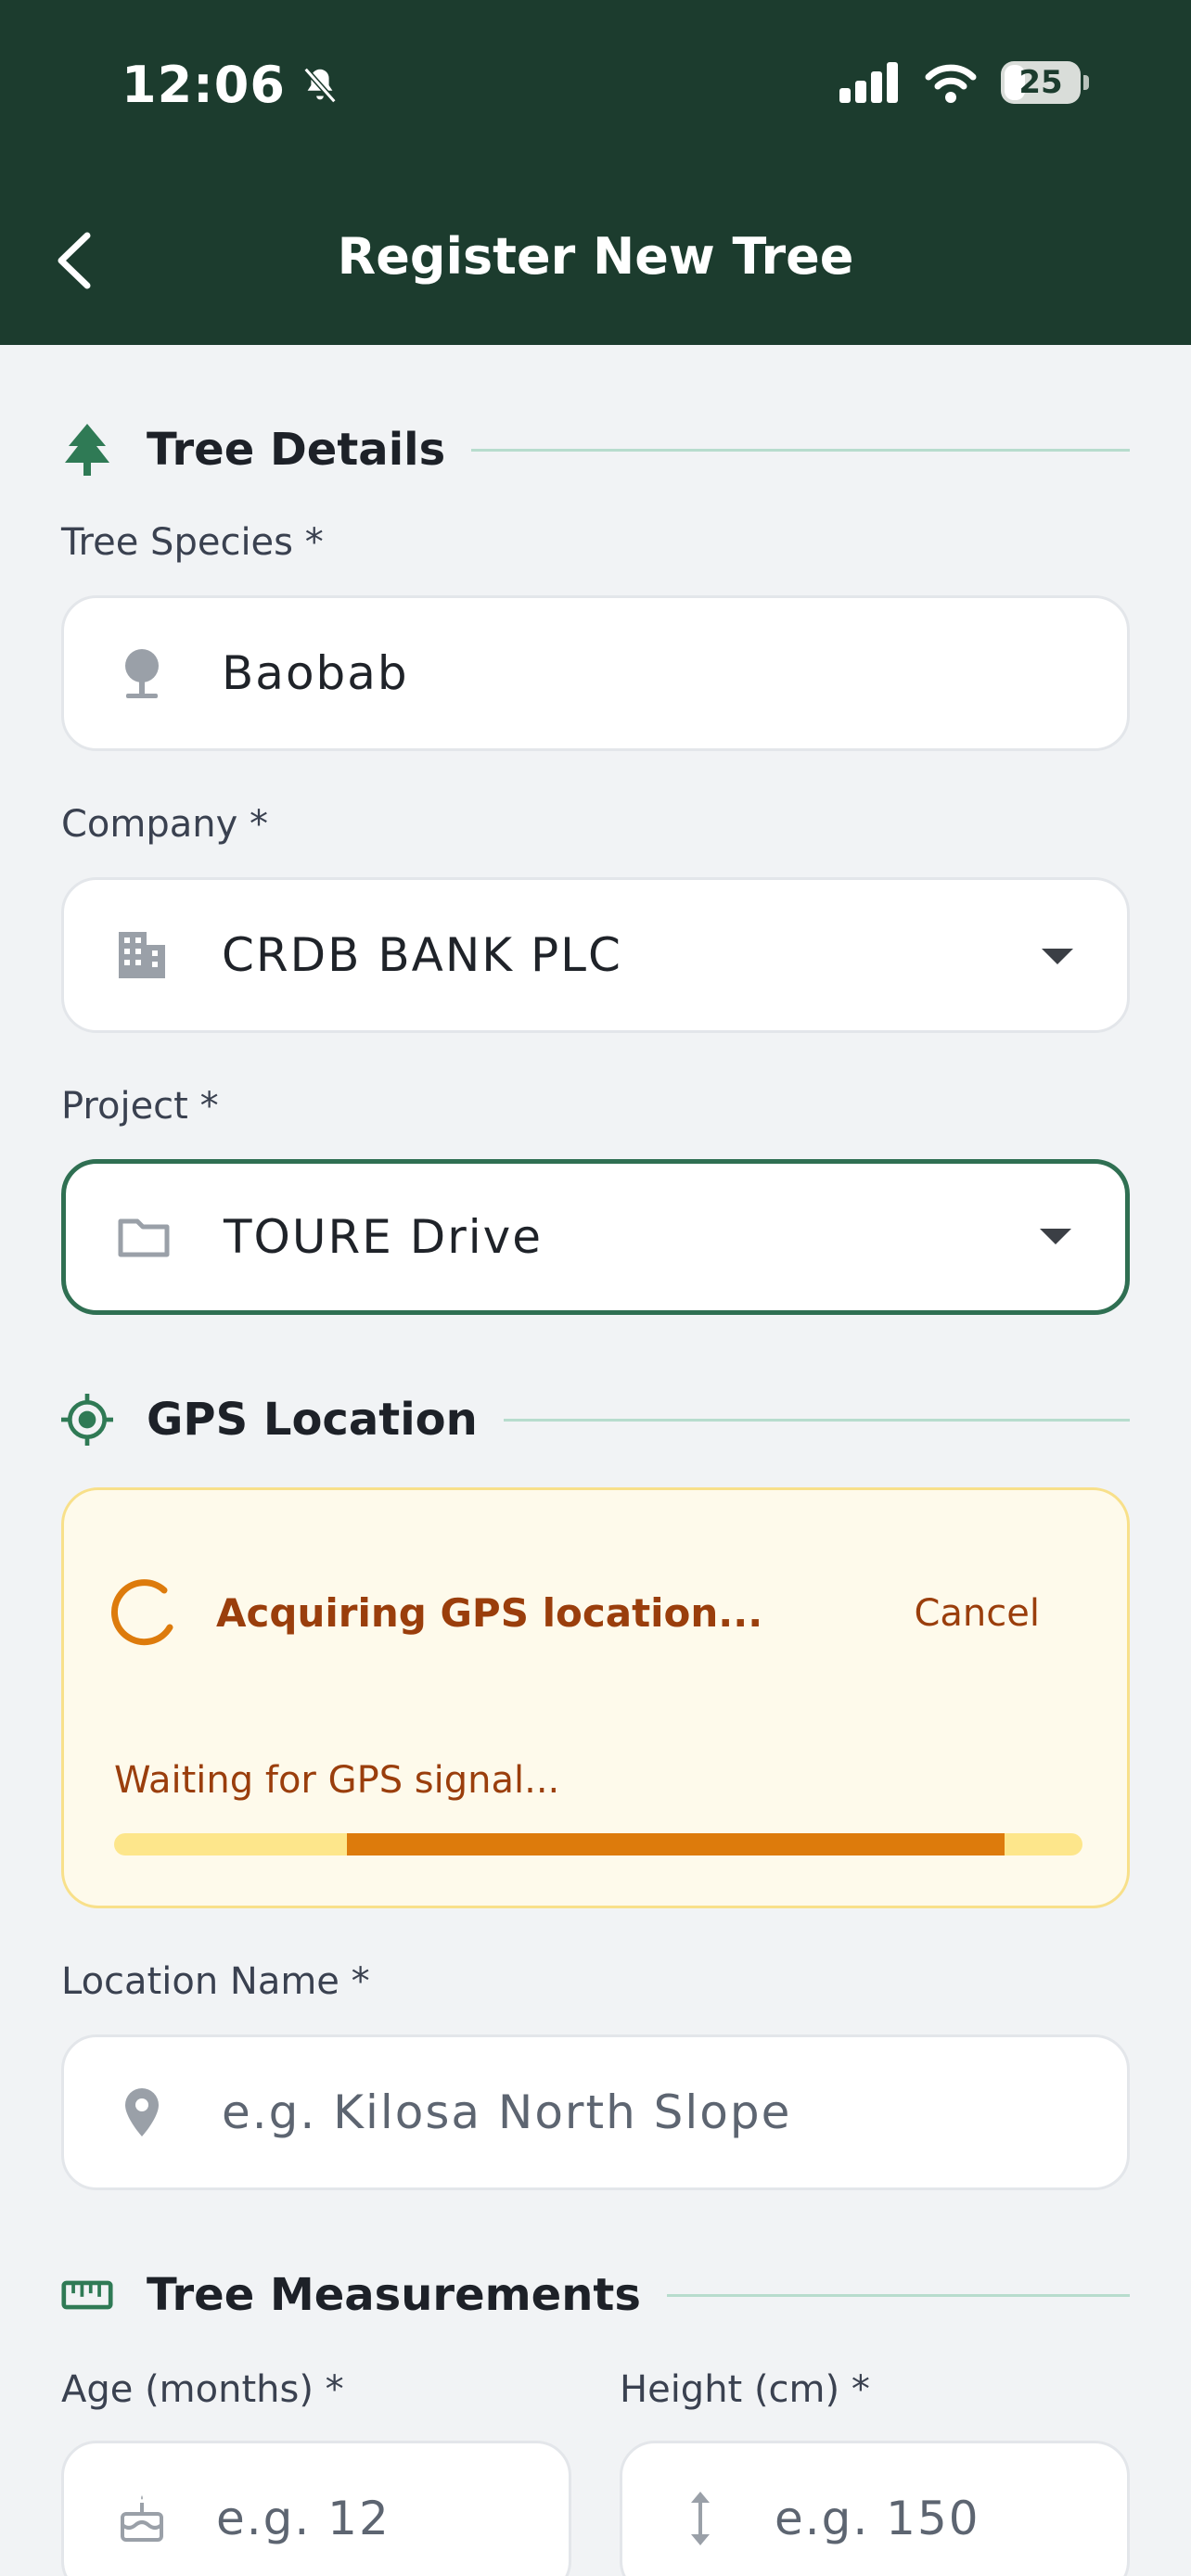  What do you see at coordinates (87, 1420) in the screenshot?
I see `gps-target-icon` at bounding box center [87, 1420].